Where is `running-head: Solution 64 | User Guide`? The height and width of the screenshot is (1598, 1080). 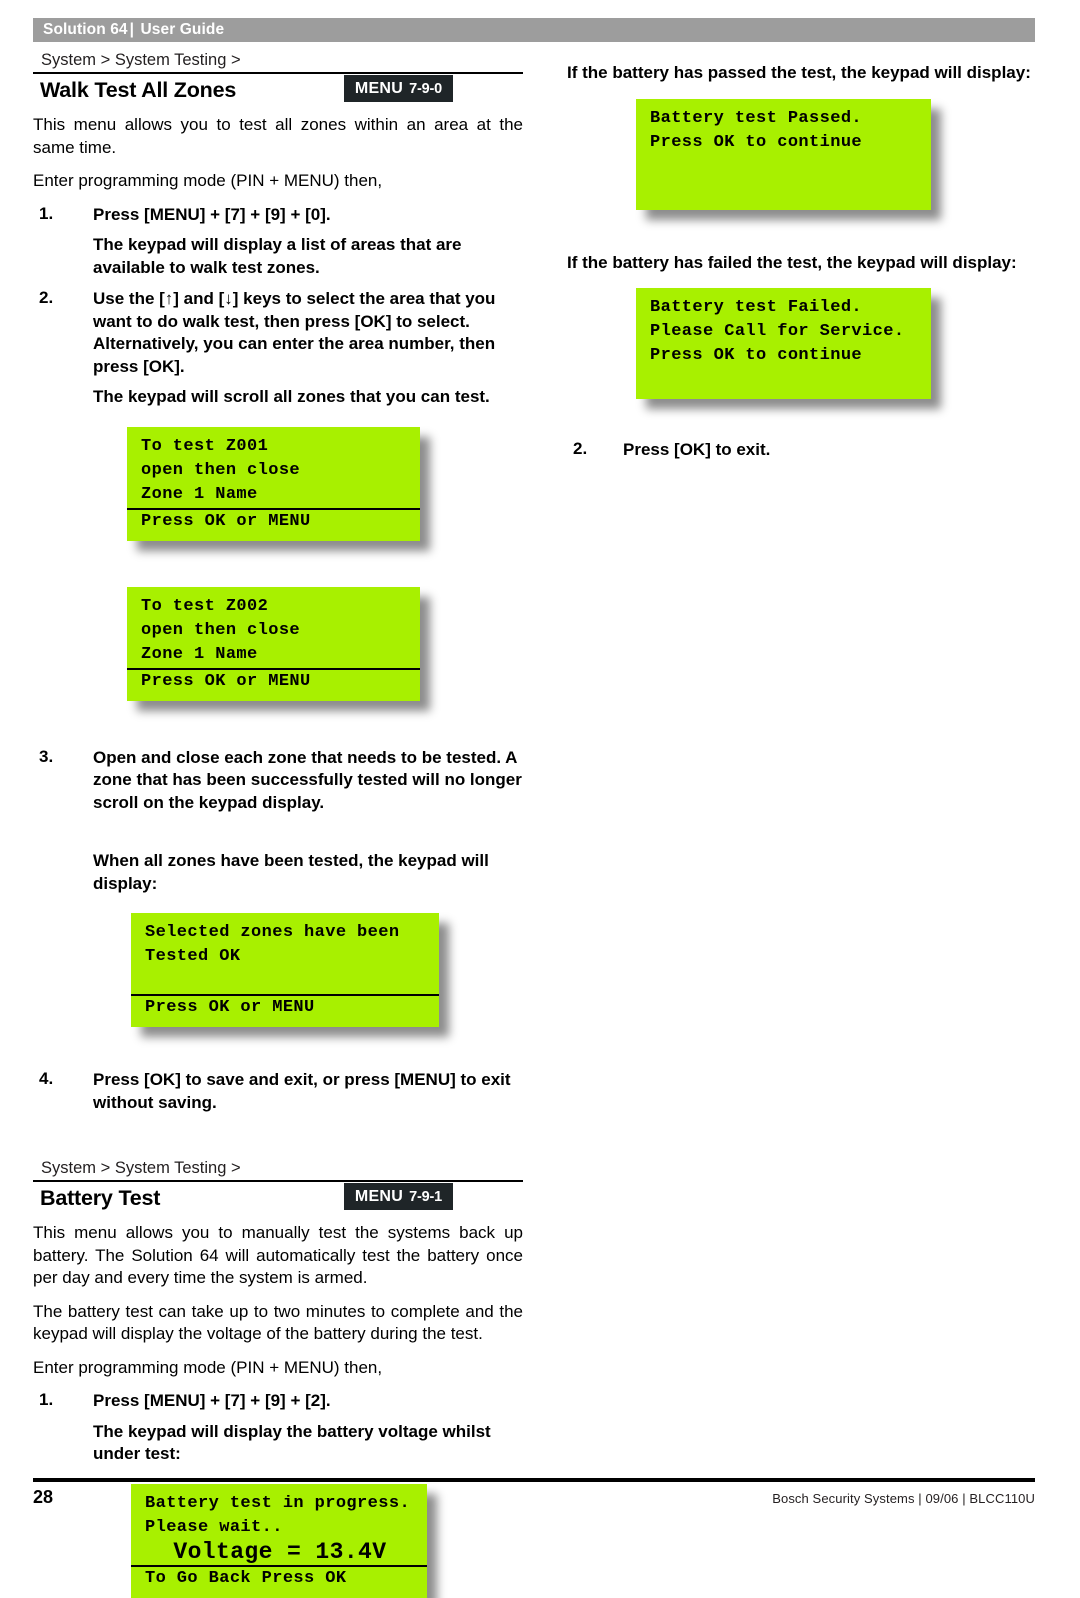 running-head: Solution 64 | User Guide is located at coordinates (534, 30).